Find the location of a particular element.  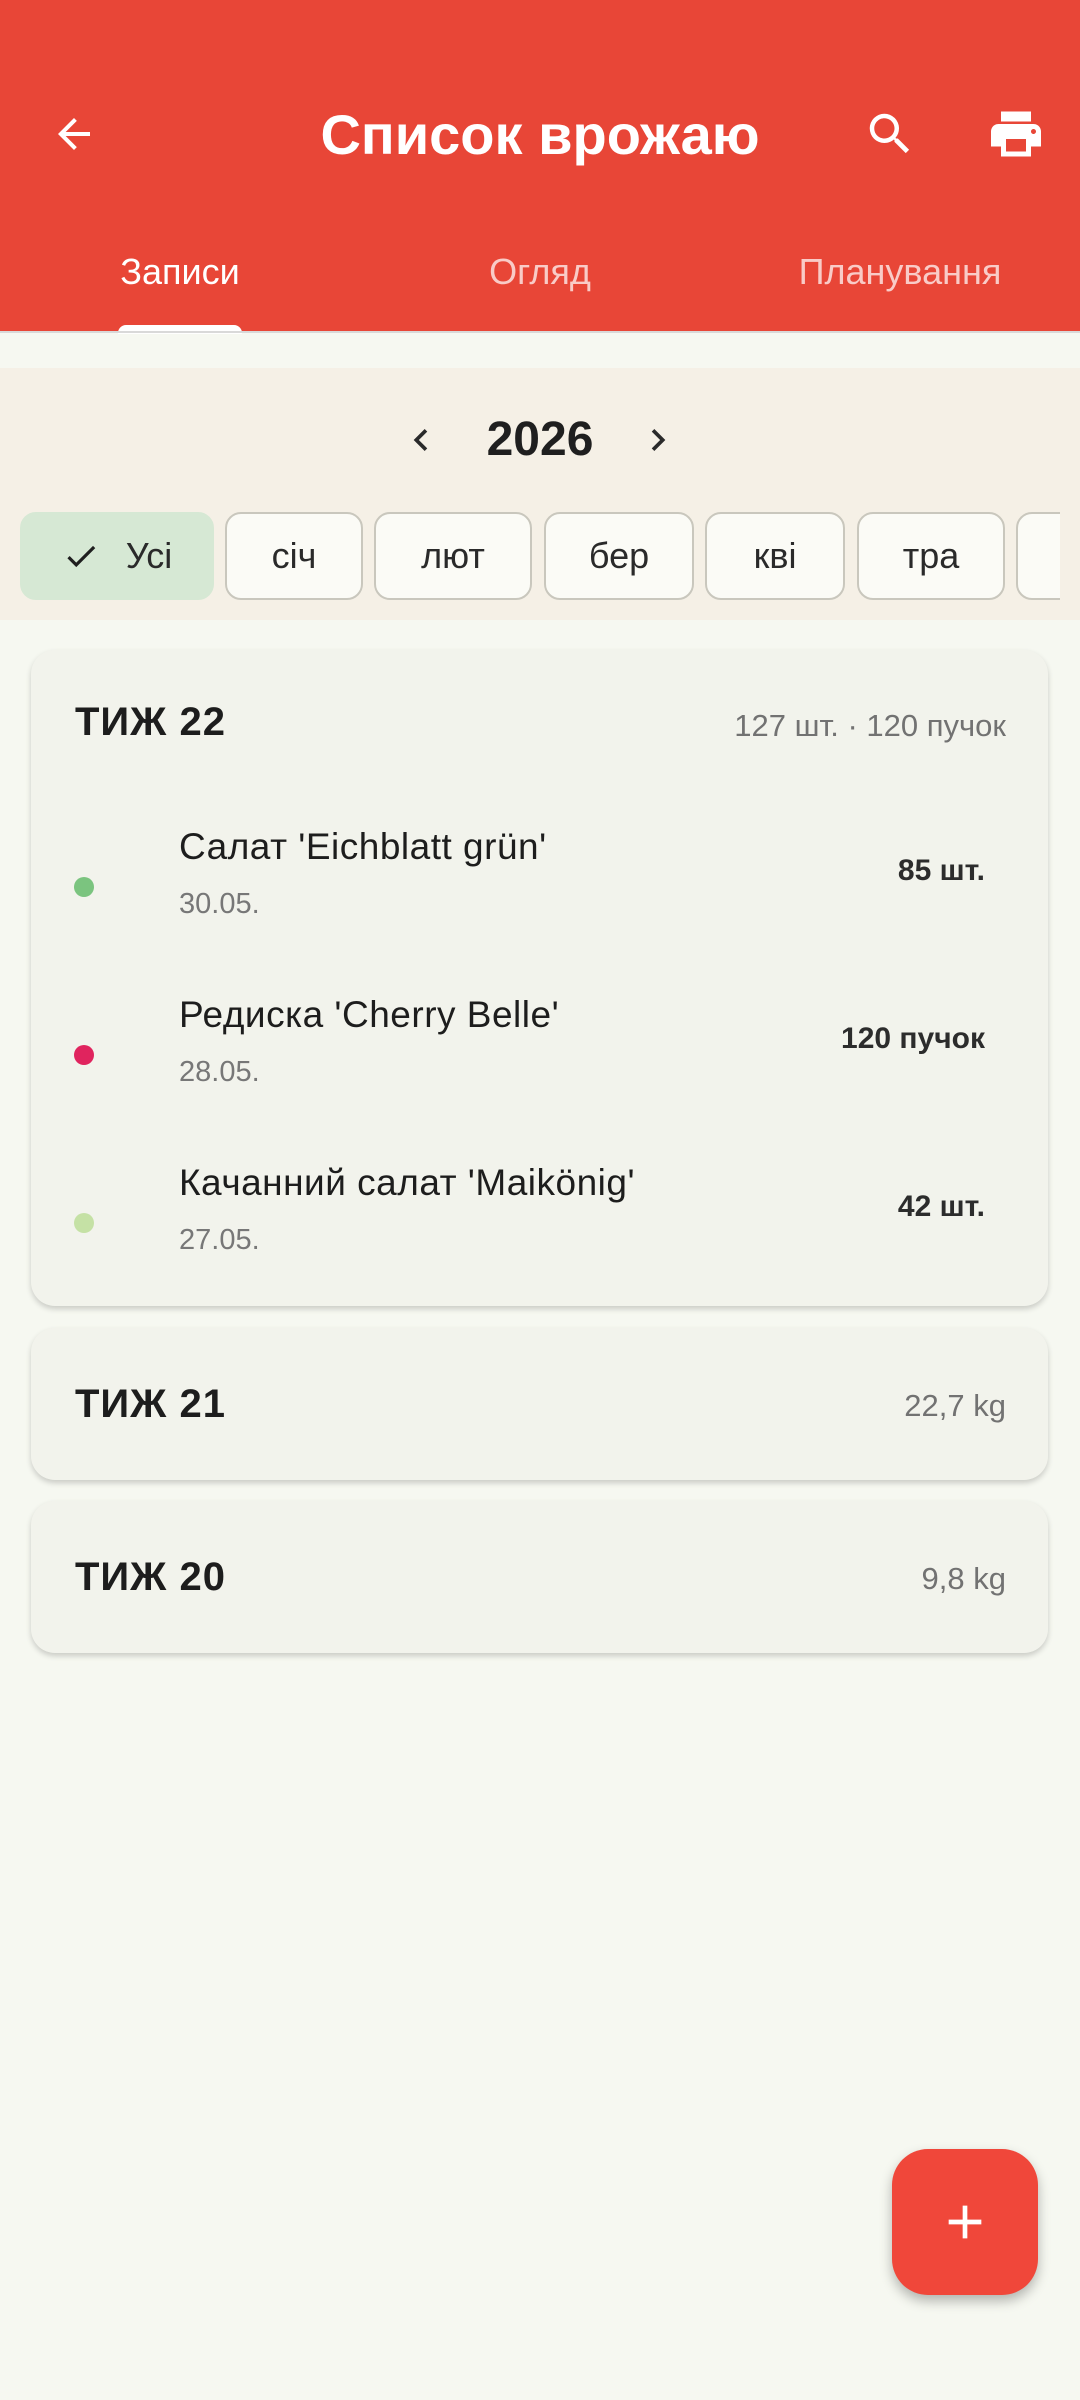

chip-next-partial is located at coordinates (1038, 556).